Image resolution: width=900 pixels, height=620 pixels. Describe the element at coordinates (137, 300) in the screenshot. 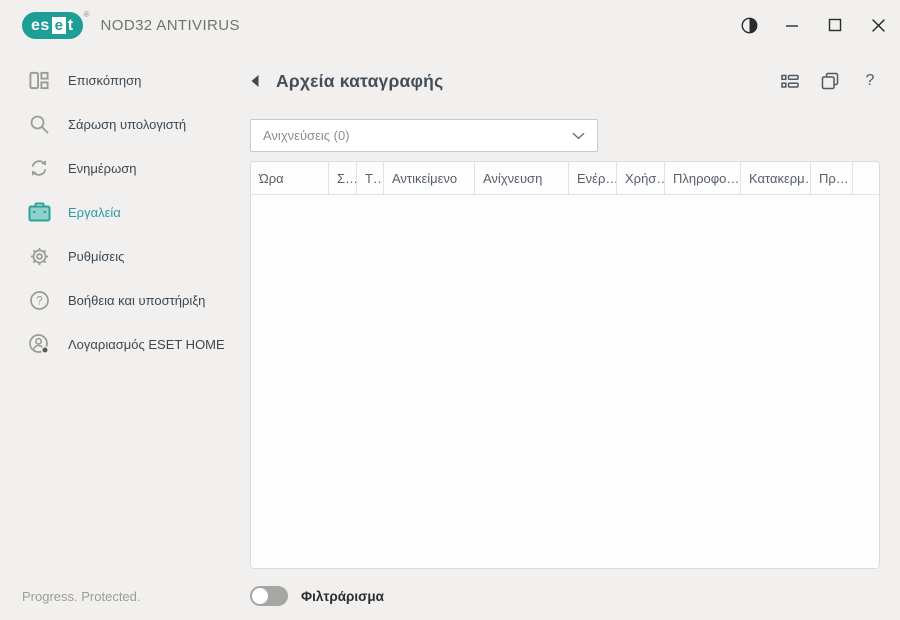

I see `sidebar-item-label: Βοήθεια και υποστήριξη` at that location.